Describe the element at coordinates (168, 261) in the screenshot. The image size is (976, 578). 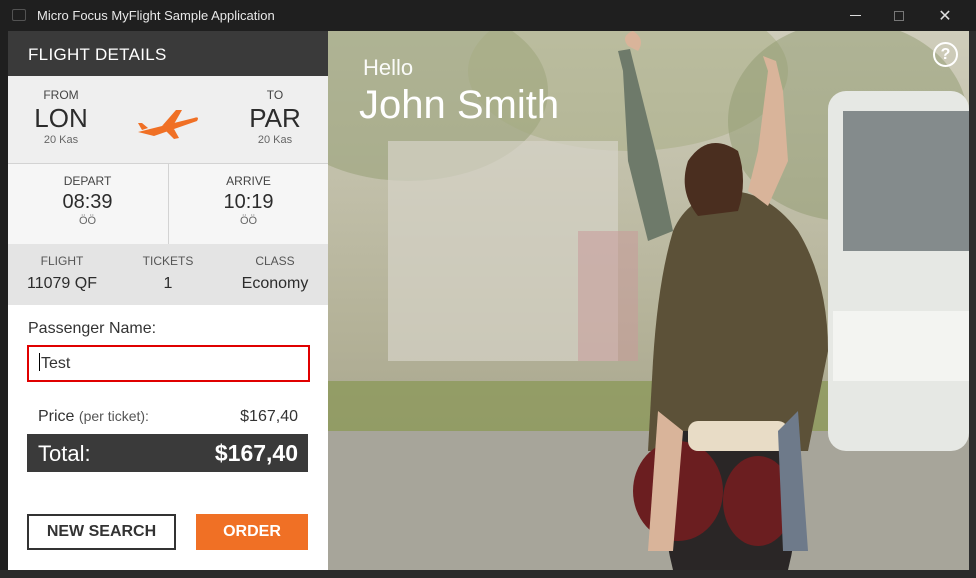
I see `tickets-label: TICKETS` at that location.